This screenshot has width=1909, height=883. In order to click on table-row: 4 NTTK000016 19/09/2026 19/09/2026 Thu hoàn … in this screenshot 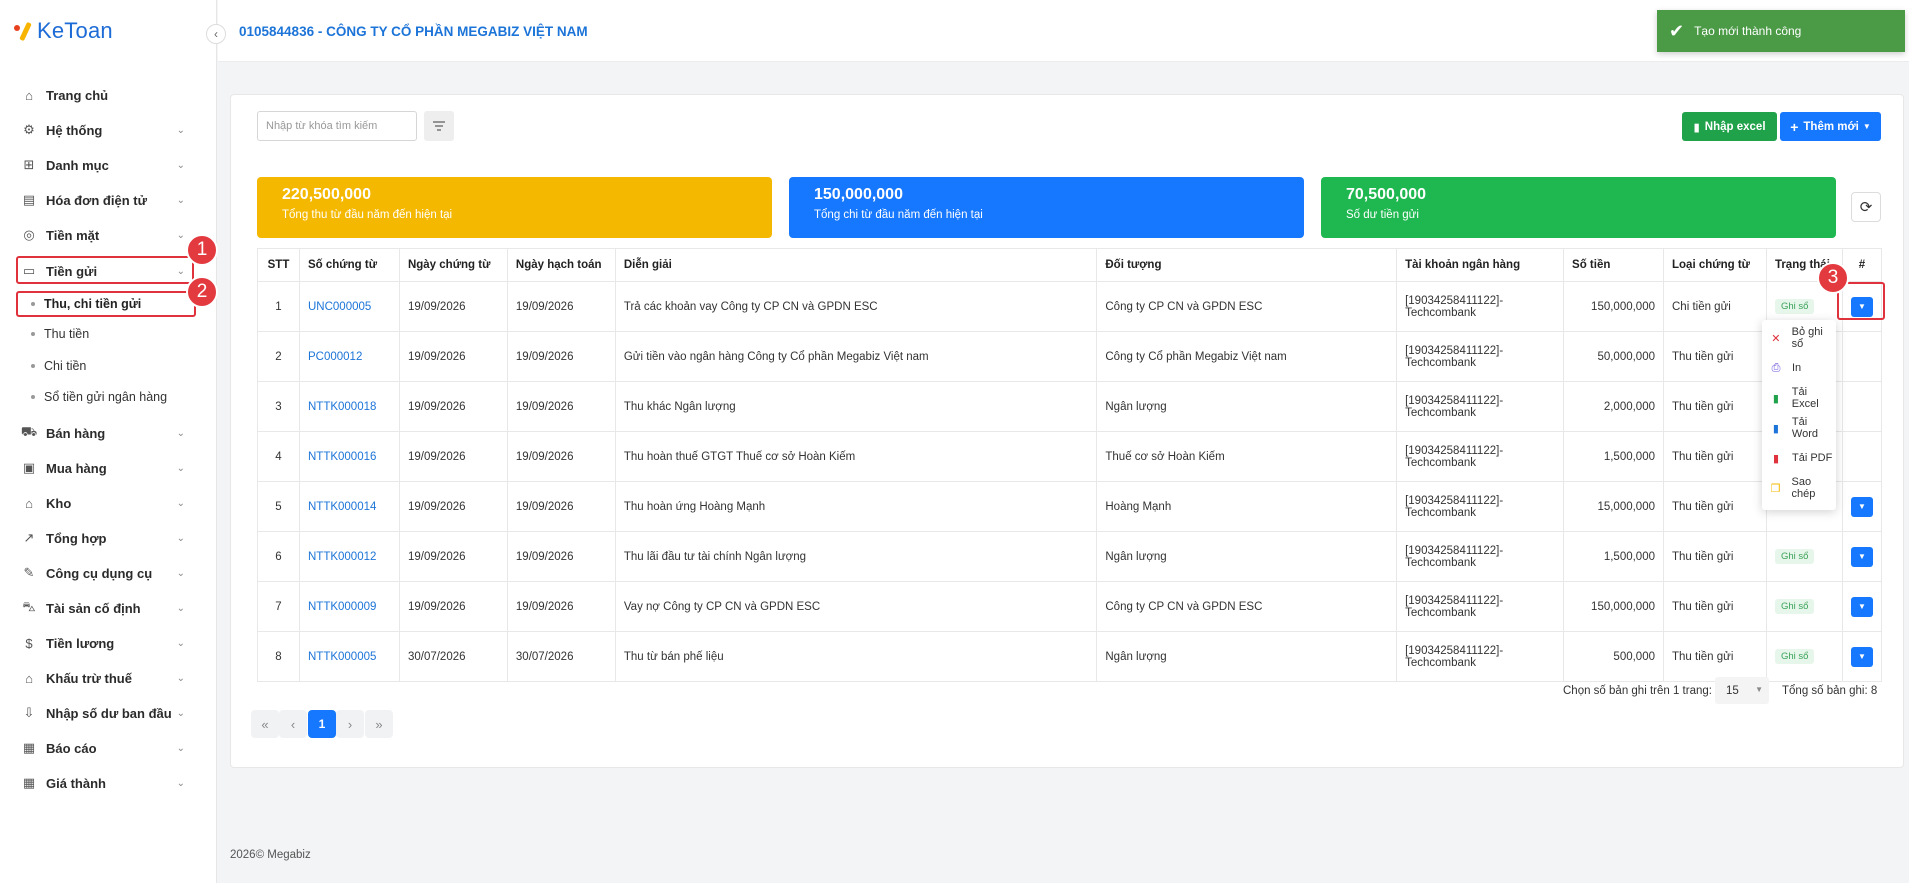, I will do `click(1070, 456)`.